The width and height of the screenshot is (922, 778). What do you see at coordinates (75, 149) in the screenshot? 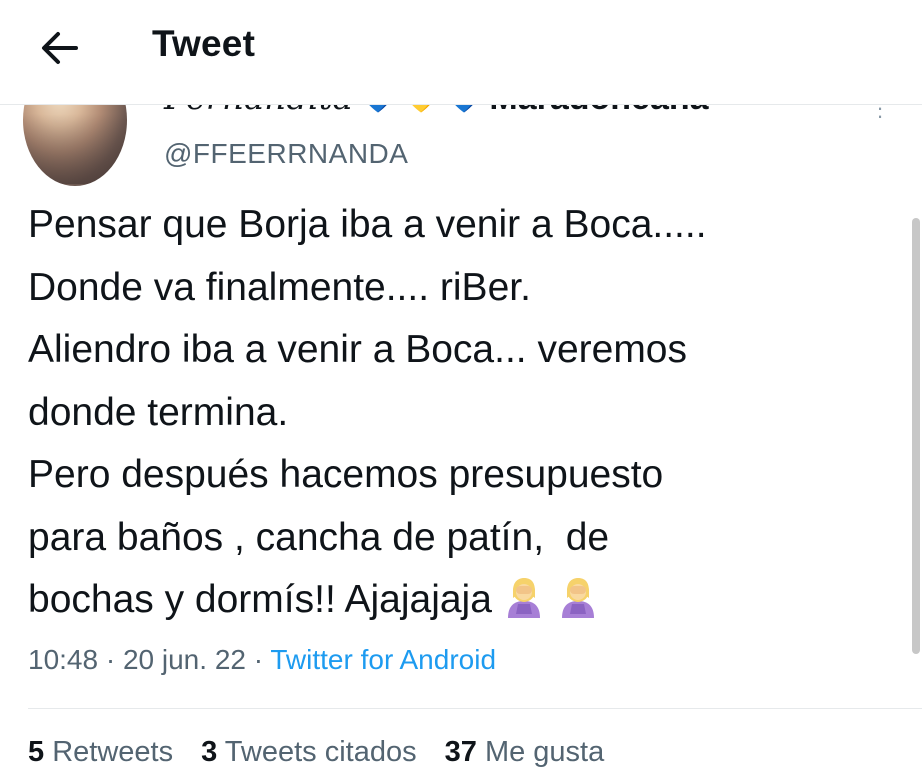
I see `avatar-photo-shade` at bounding box center [75, 149].